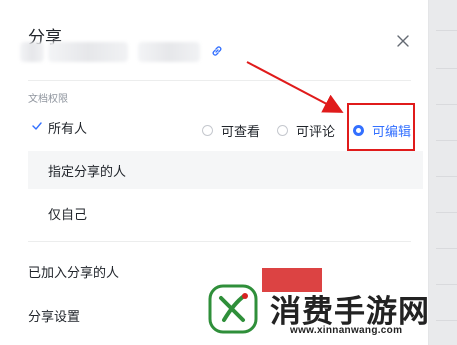  I want to click on option-comment: 可评论, so click(306, 130).